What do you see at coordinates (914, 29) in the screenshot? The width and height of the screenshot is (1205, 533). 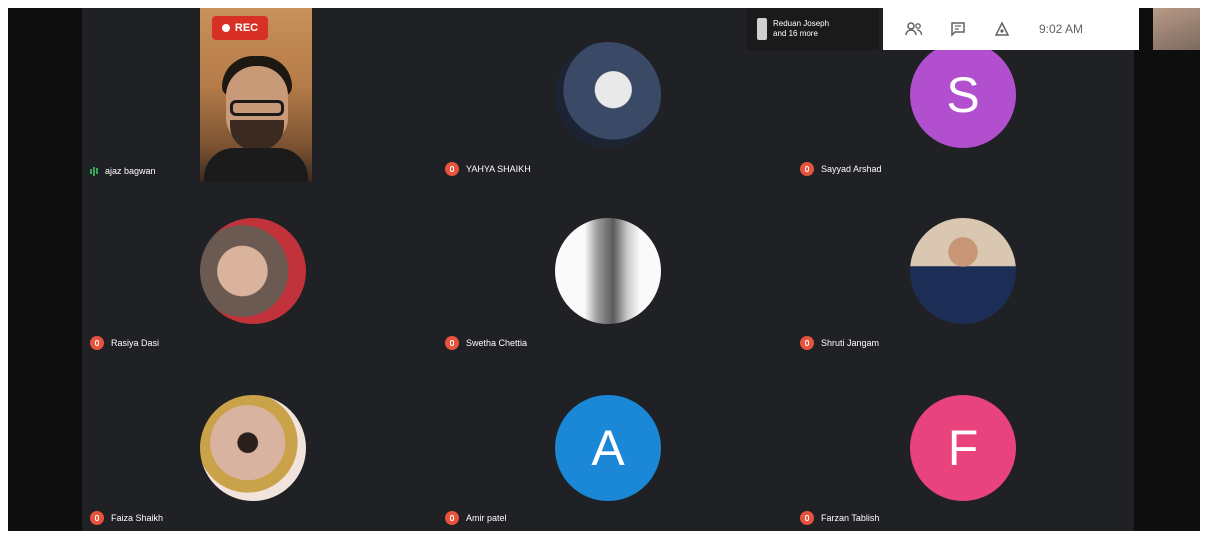 I see `people-icon` at bounding box center [914, 29].